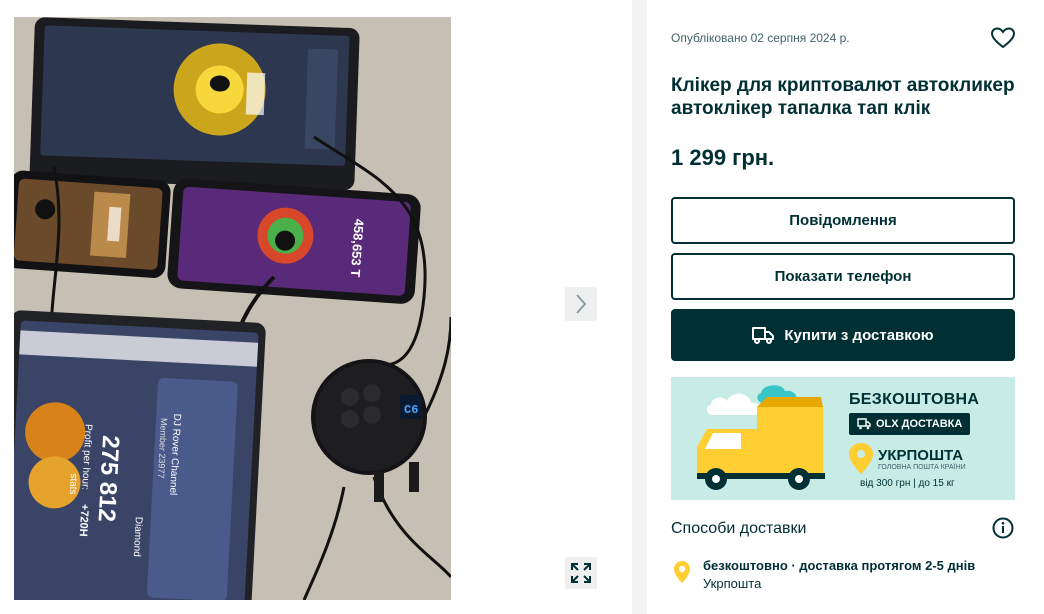 The width and height of the screenshot is (1044, 614). Describe the element at coordinates (739, 528) in the screenshot. I see `delivery-methods-title: Способи доставки` at that location.